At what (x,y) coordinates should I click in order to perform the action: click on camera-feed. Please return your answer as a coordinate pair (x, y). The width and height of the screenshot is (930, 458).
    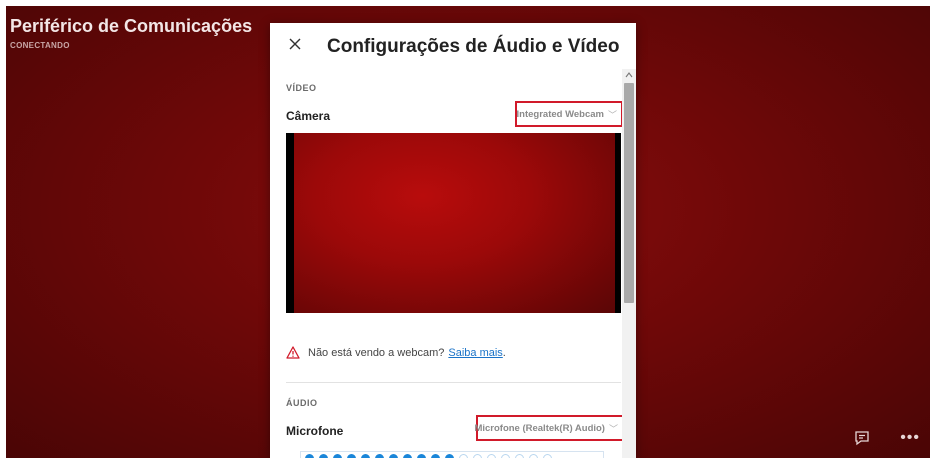
    Looking at the image, I should click on (454, 223).